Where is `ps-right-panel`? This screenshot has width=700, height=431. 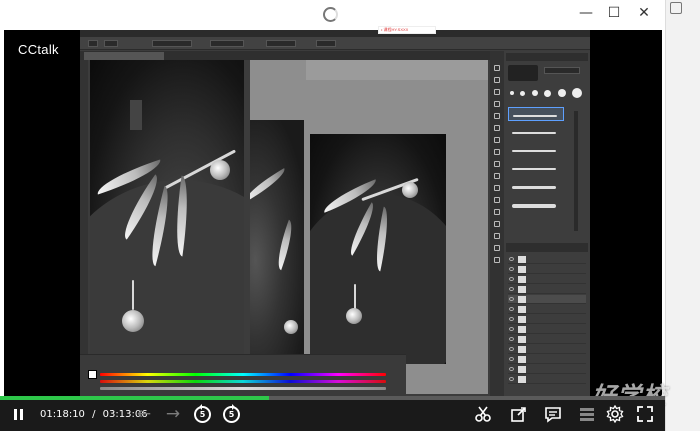
ps-right-panel is located at coordinates (547, 223).